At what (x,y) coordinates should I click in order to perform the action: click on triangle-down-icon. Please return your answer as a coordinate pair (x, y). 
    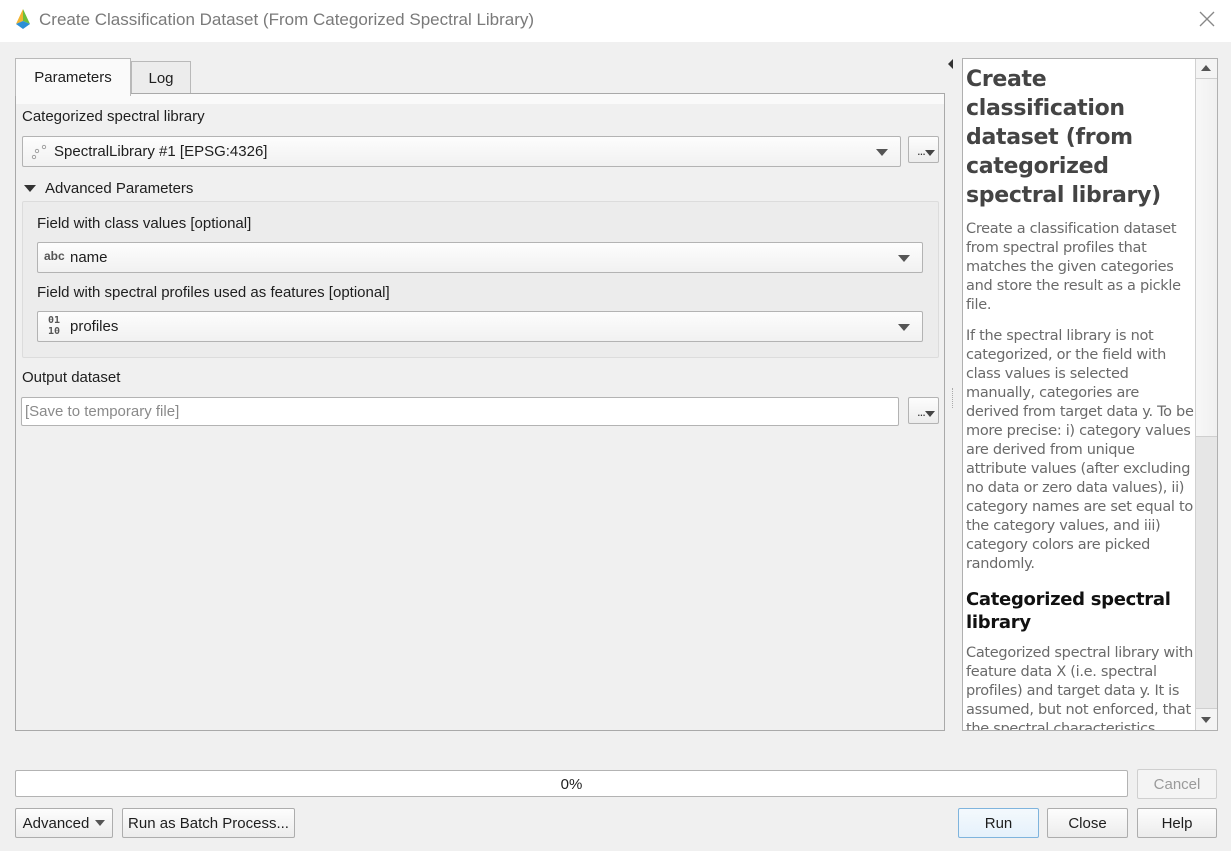
    Looking at the image, I should click on (30, 188).